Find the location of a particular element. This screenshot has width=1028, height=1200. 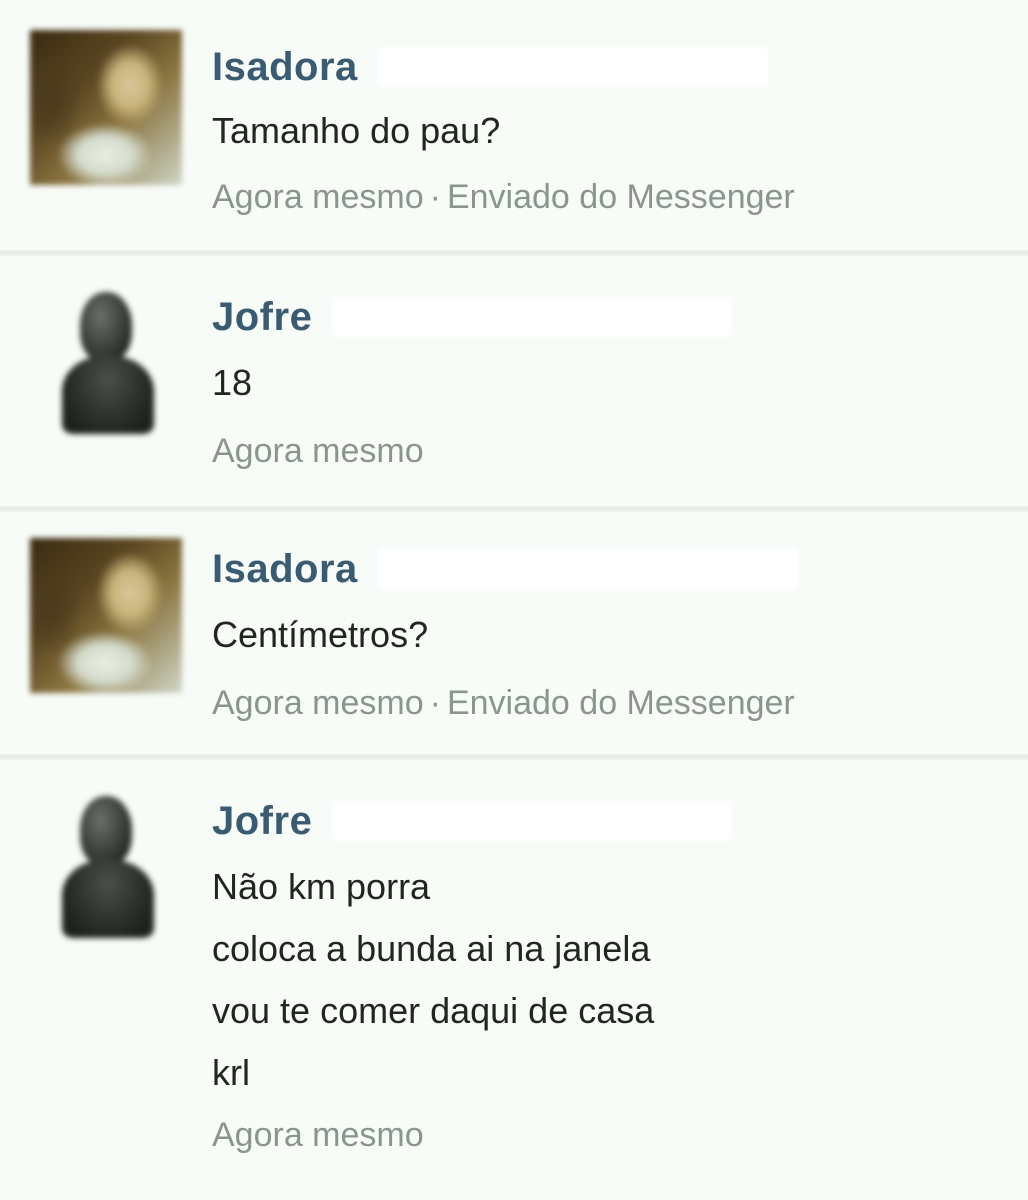

message-line: 18 is located at coordinates (232, 382).